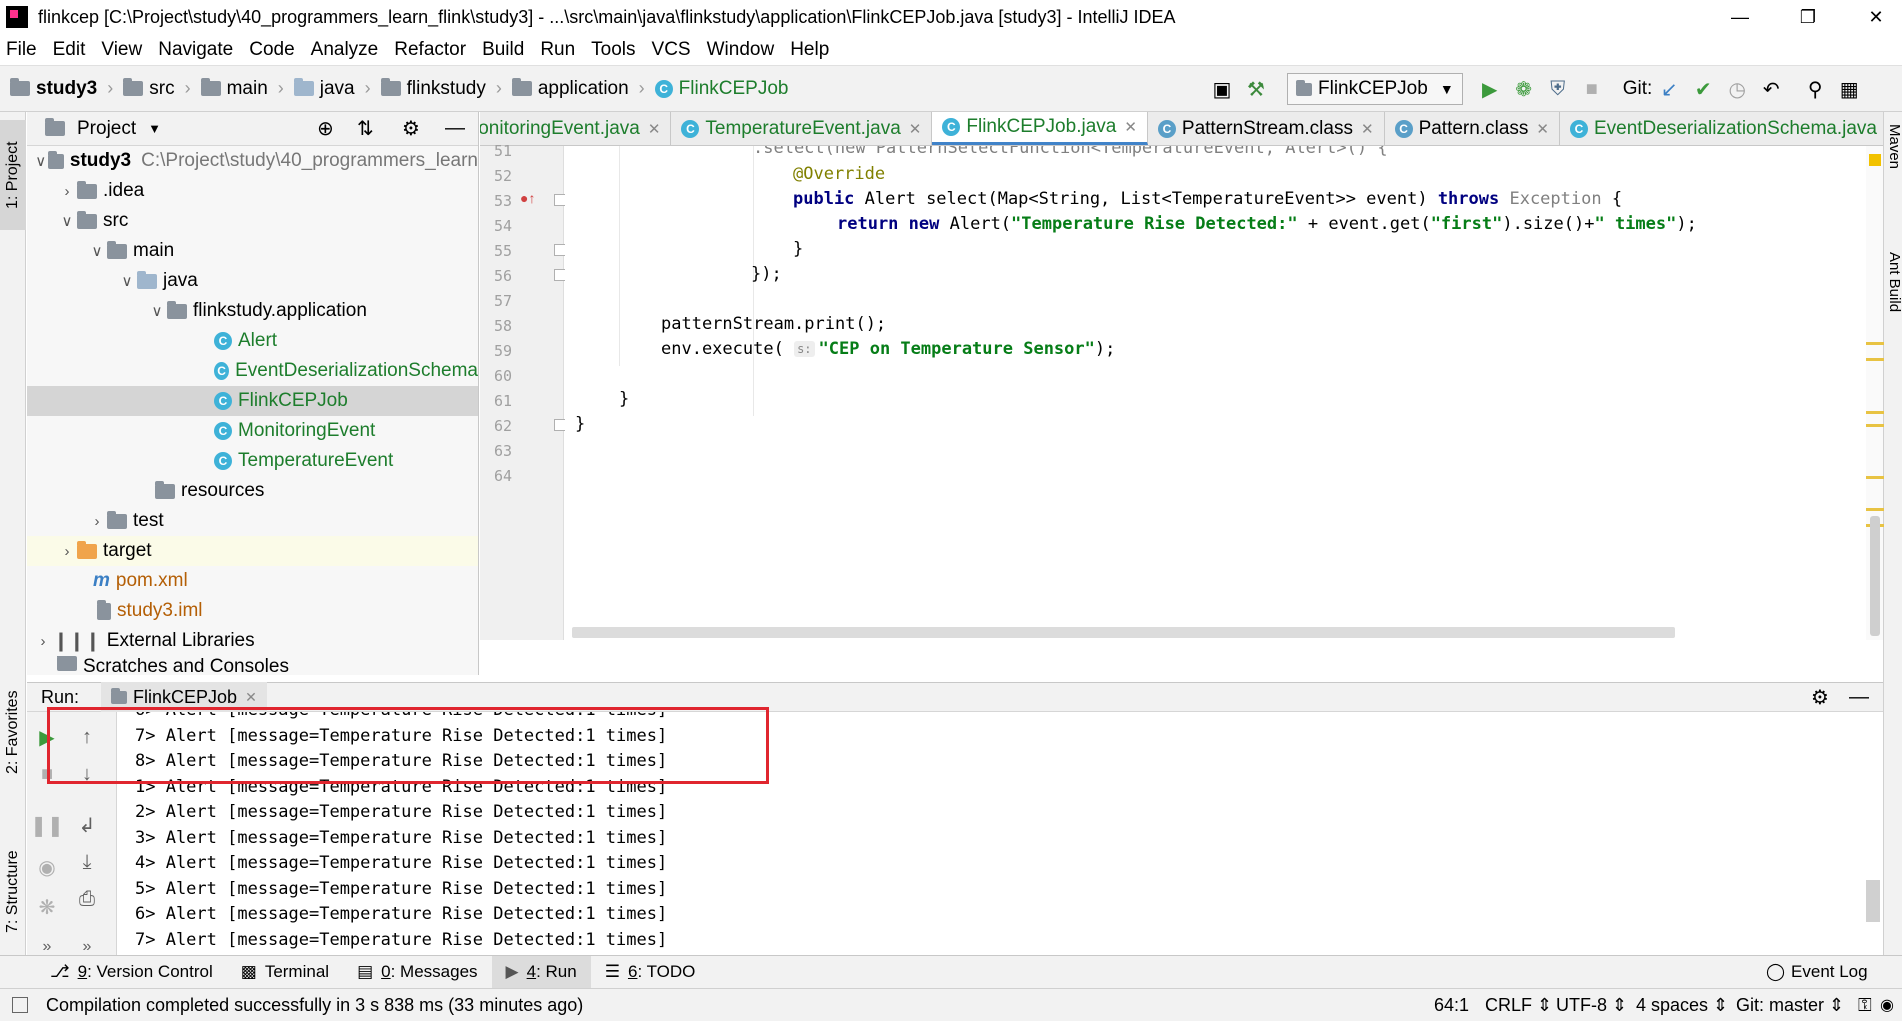  Describe the element at coordinates (365, 128) in the screenshot. I see `collapse-all-icon: ⇅` at that location.